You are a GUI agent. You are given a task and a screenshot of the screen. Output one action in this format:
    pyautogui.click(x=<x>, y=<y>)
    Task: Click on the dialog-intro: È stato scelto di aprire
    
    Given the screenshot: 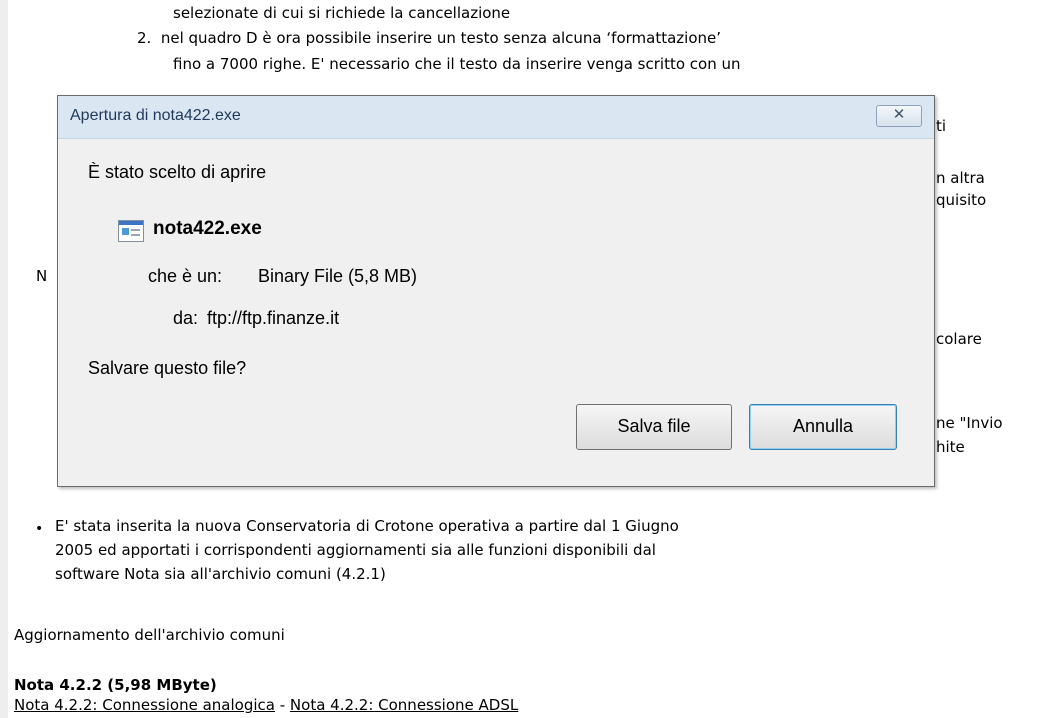 What is the action you would take?
    pyautogui.click(x=177, y=172)
    